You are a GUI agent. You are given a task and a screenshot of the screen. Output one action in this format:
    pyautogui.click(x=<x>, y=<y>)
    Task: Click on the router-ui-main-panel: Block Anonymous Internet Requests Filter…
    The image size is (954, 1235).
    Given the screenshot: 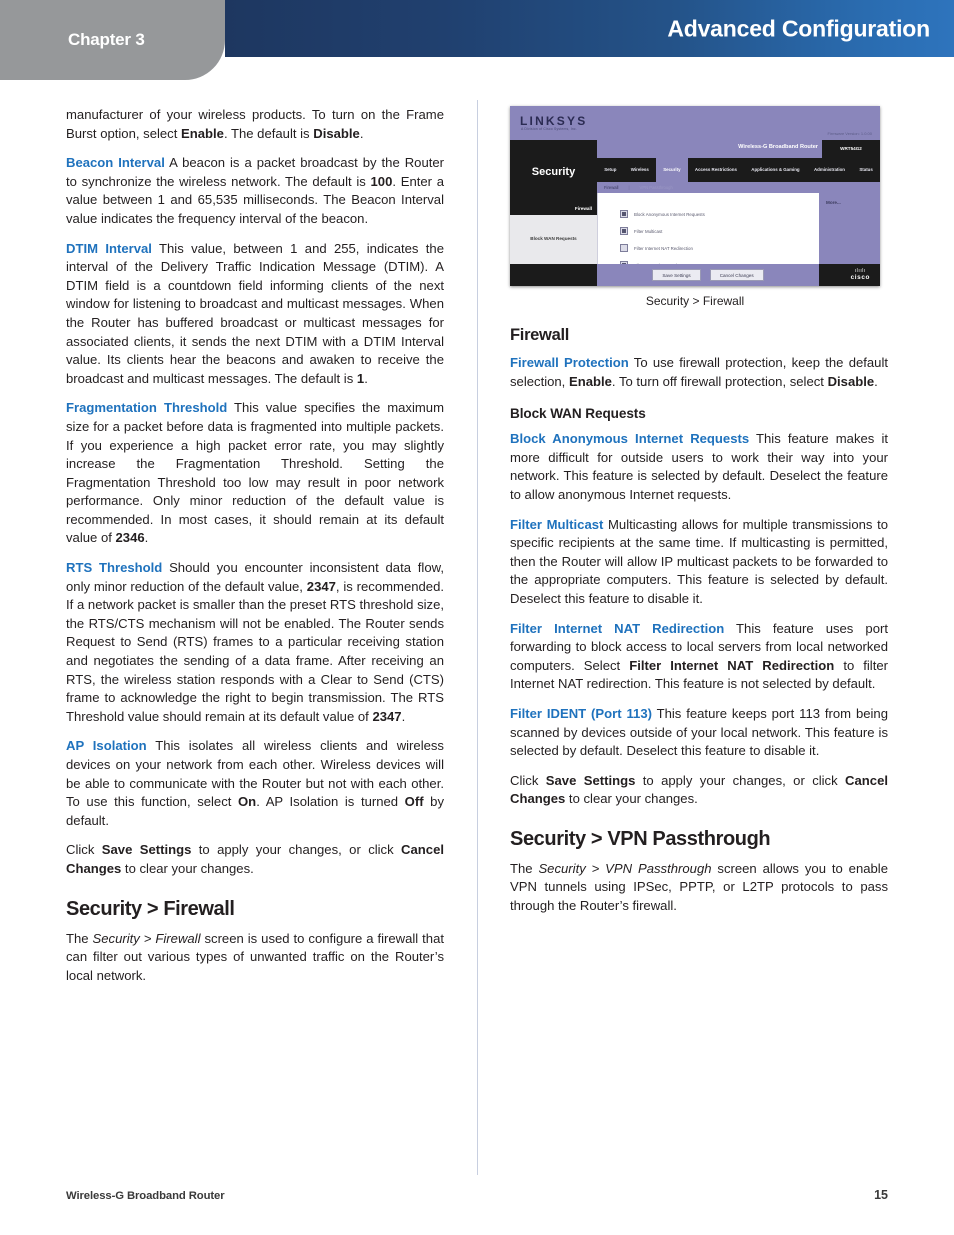 What is the action you would take?
    pyautogui.click(x=708, y=231)
    